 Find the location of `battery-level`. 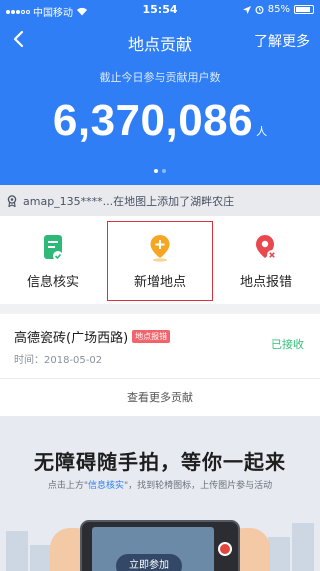

battery-level is located at coordinates (303, 9).